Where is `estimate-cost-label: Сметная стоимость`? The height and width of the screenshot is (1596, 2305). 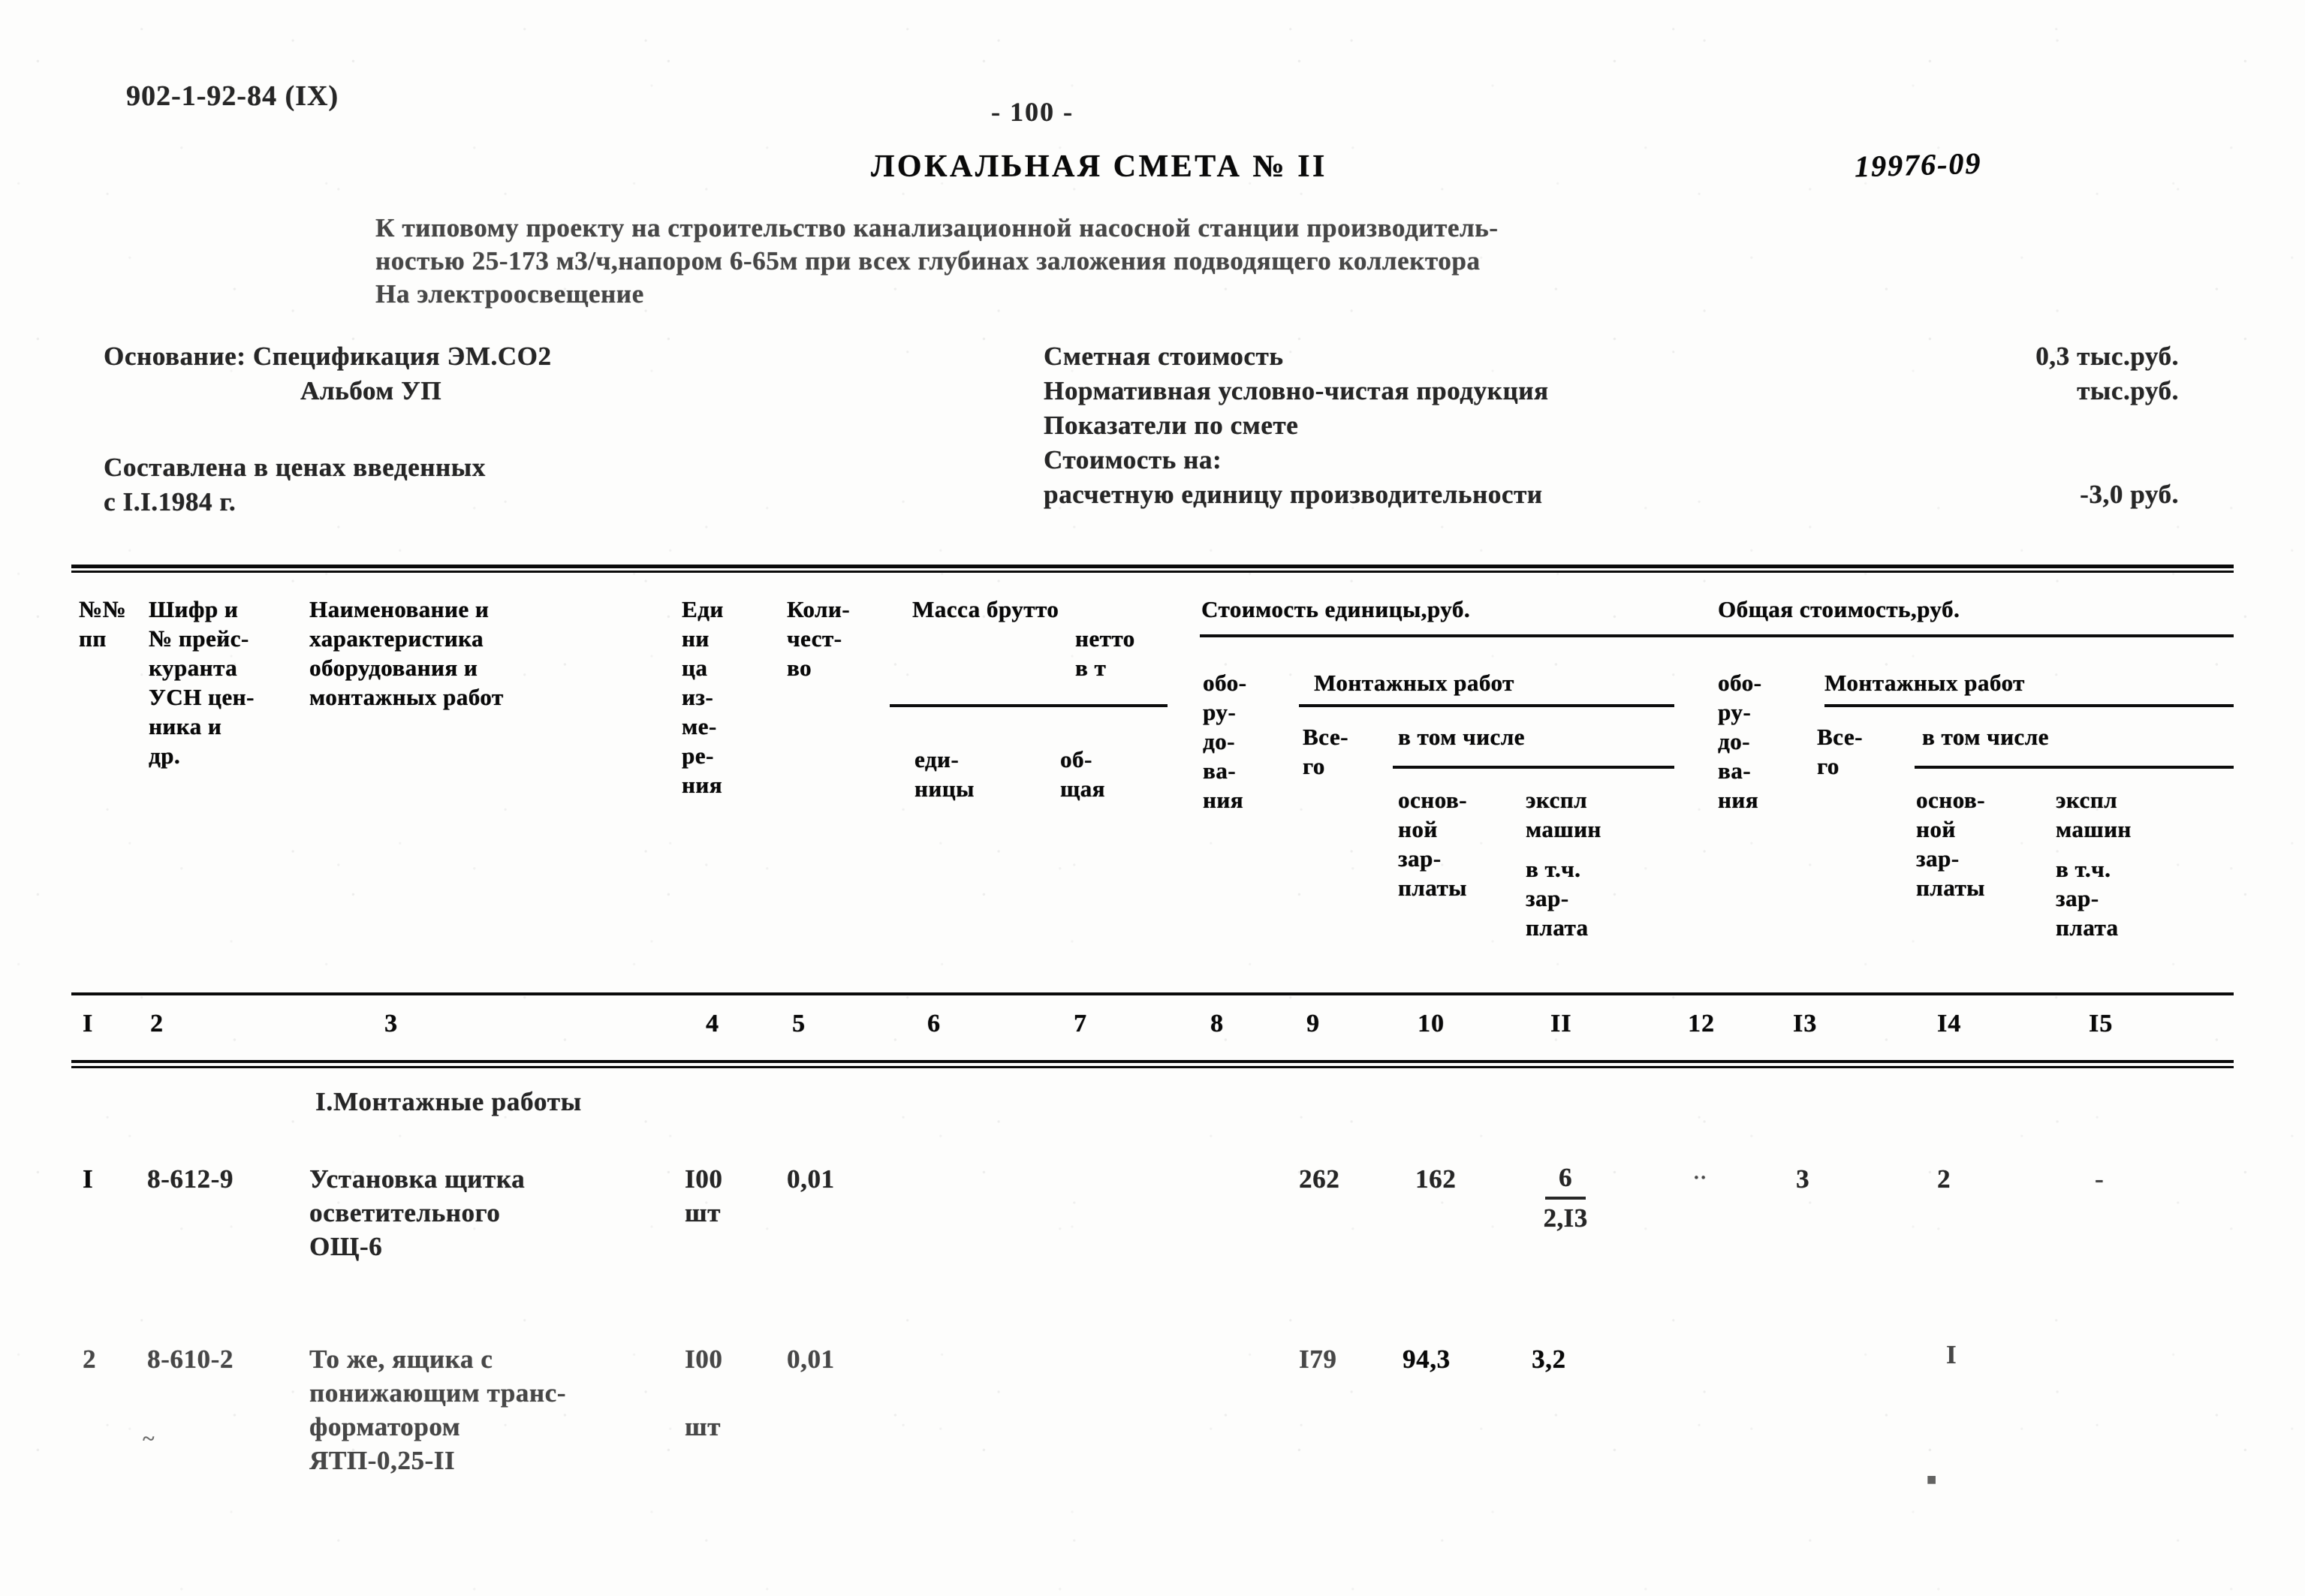 estimate-cost-label: Сметная стоимость is located at coordinates (1164, 356).